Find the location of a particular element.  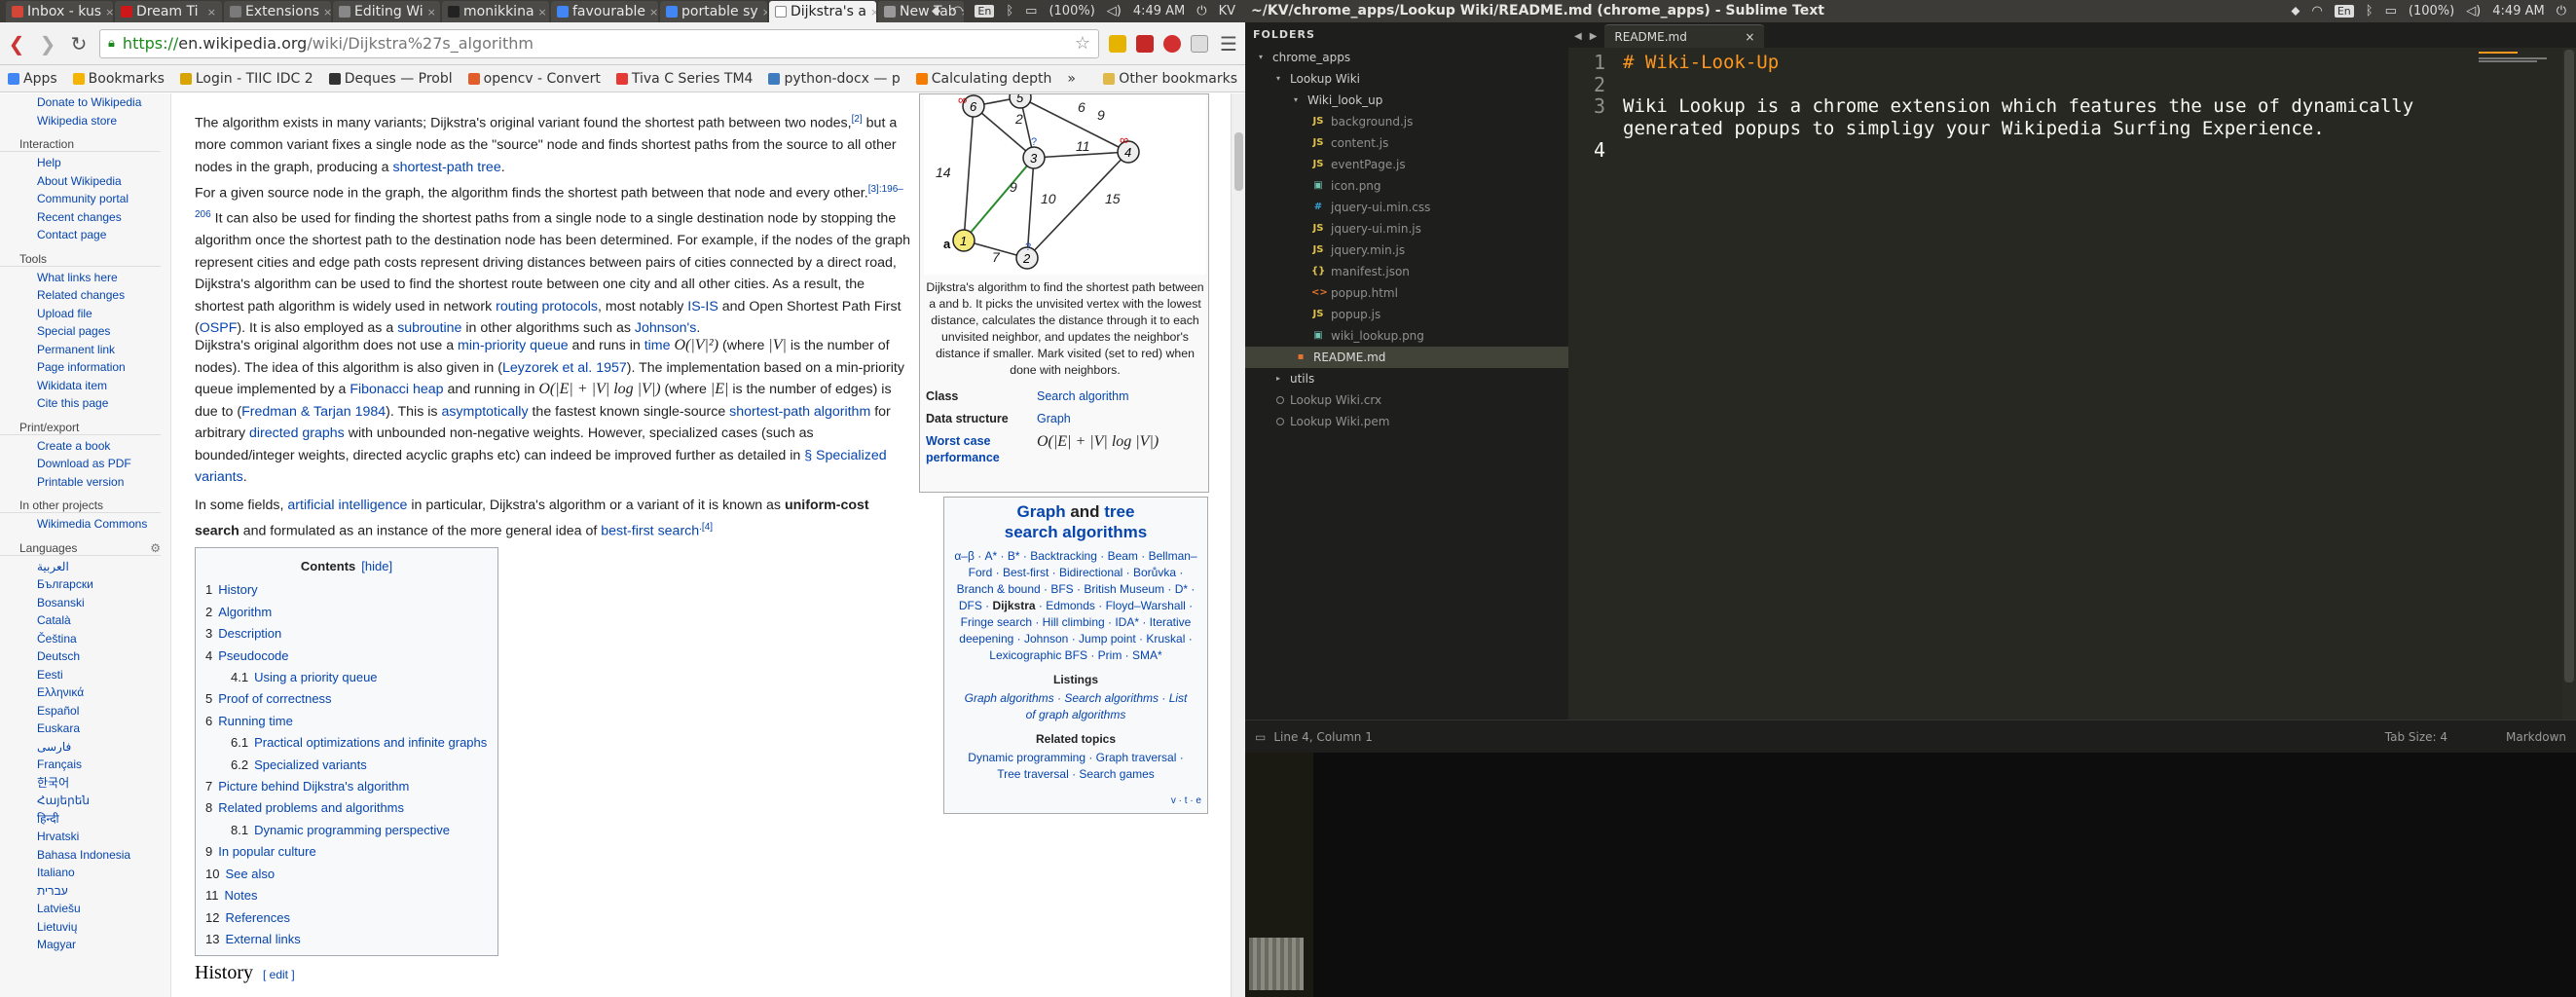

file-item: ▣ wiki_lookup.png is located at coordinates (1406, 336).